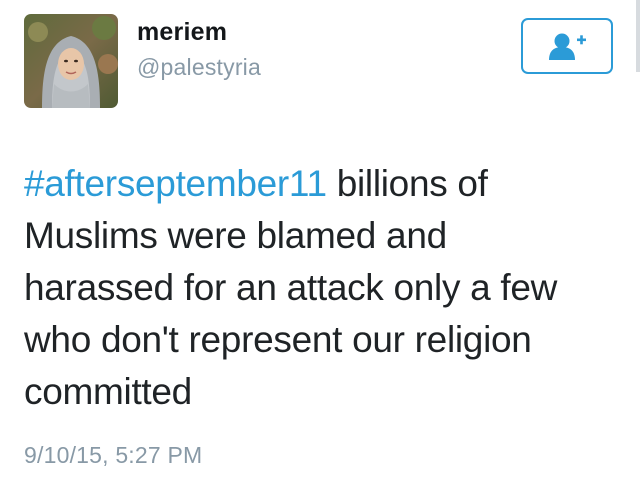 Image resolution: width=640 pixels, height=481 pixels. Describe the element at coordinates (638, 36) in the screenshot. I see `scrollbar` at that location.